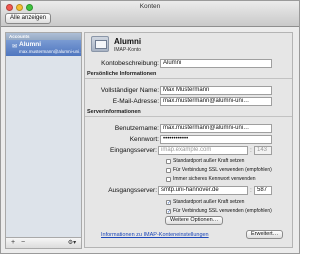 The height and width of the screenshot is (254, 320). I want to click on description-label: Kontobeschreibung:, so click(130, 63).